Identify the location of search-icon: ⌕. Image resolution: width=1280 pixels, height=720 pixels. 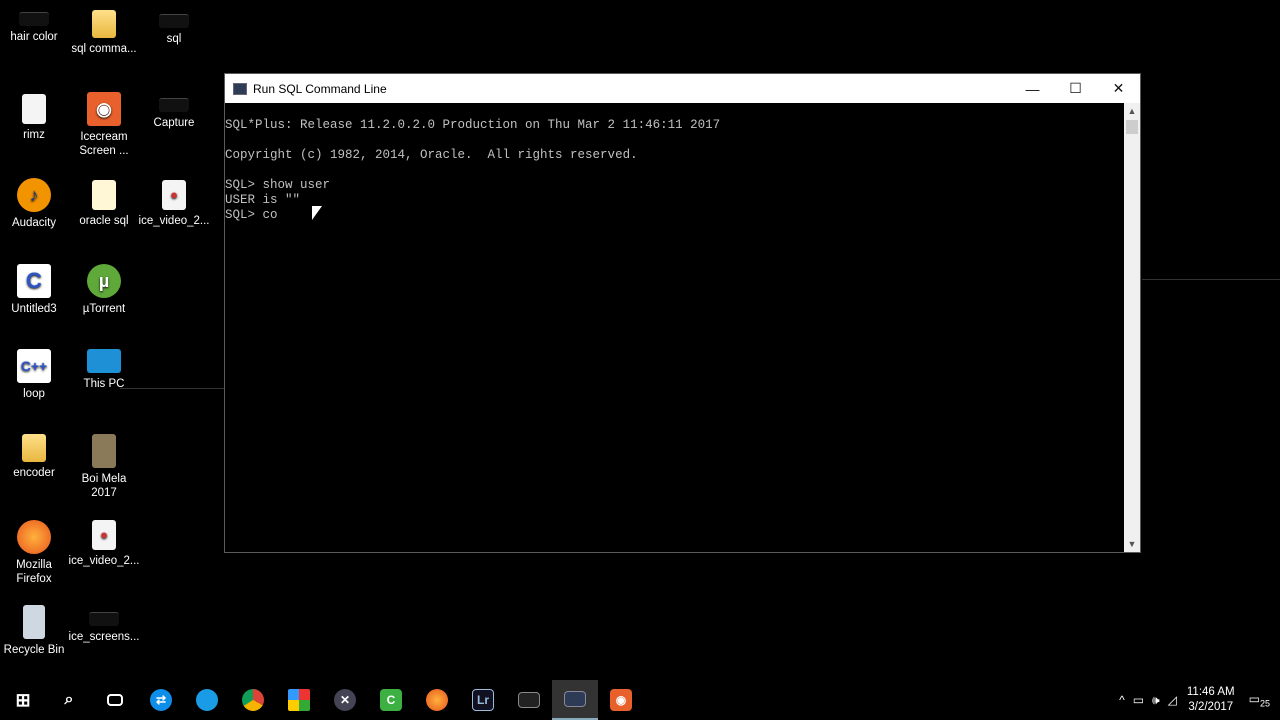
(69, 699).